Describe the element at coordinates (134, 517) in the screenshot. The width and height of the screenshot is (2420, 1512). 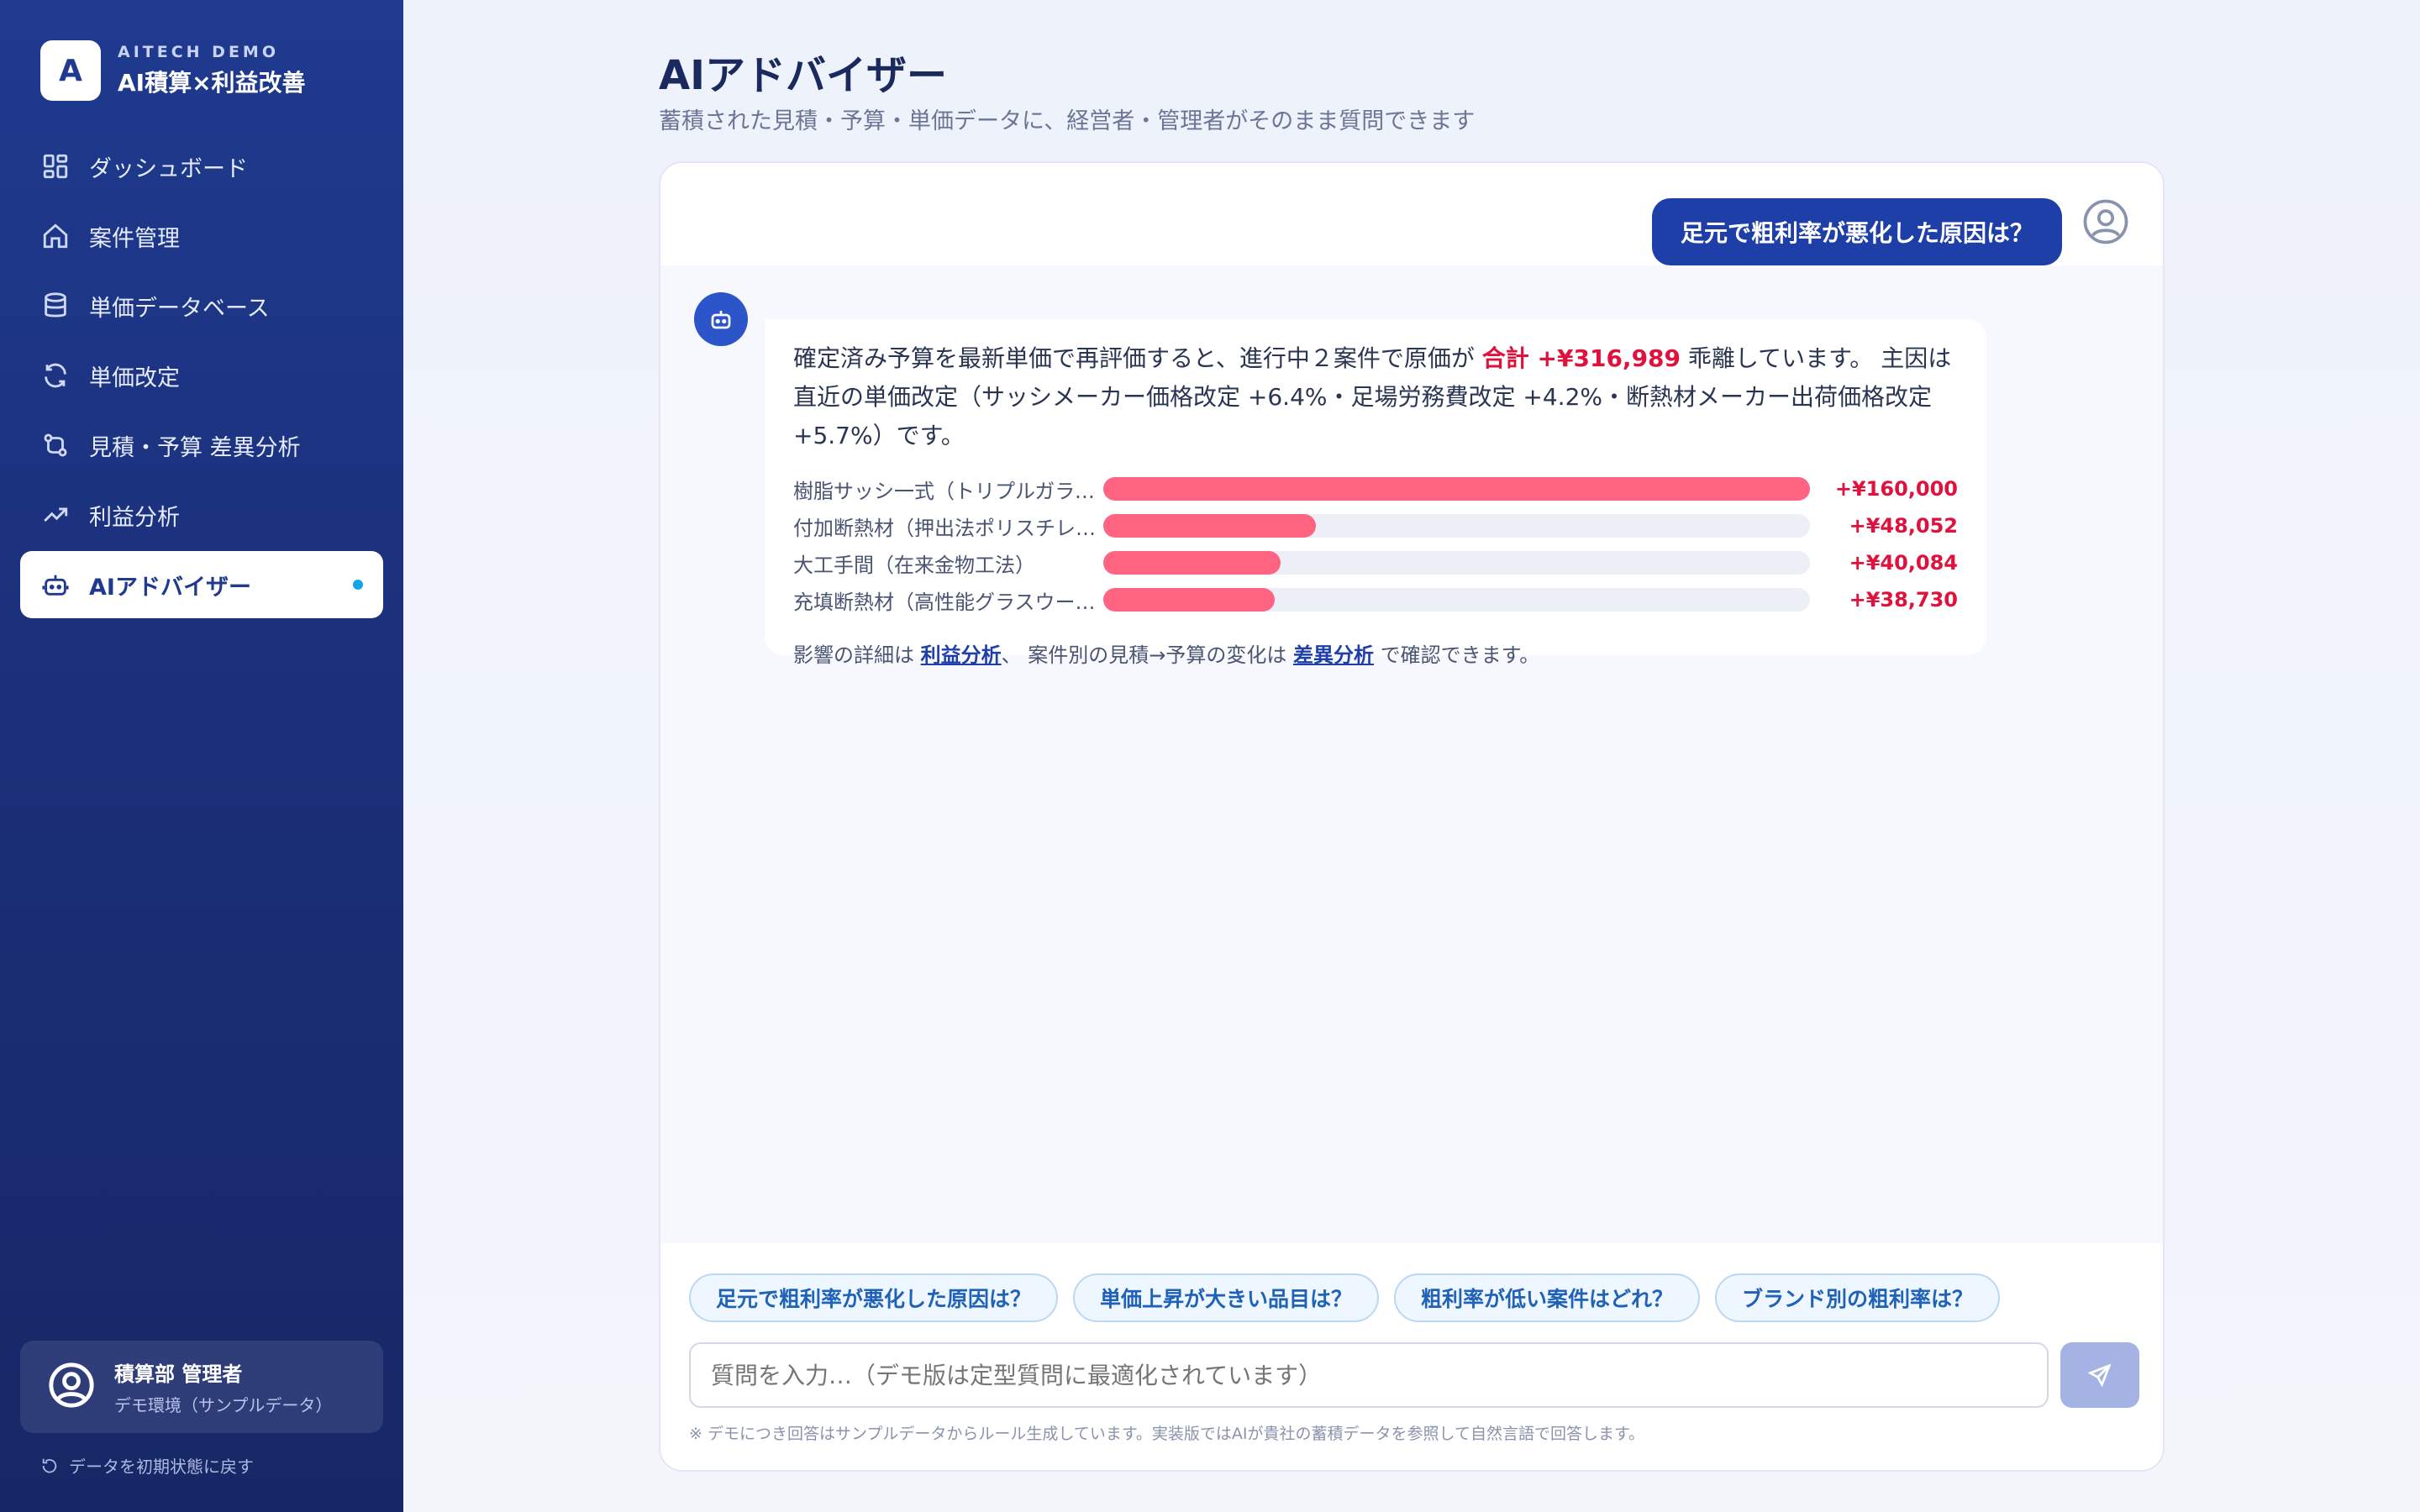
I see `sidebar-item-label: 利益分析` at that location.